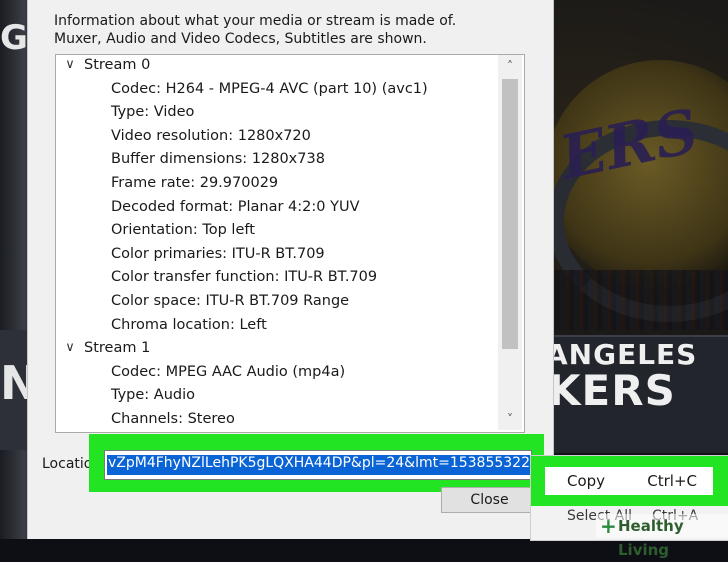 The height and width of the screenshot is (562, 728). I want to click on tree-row-label: Channels: Stereo, so click(173, 419).